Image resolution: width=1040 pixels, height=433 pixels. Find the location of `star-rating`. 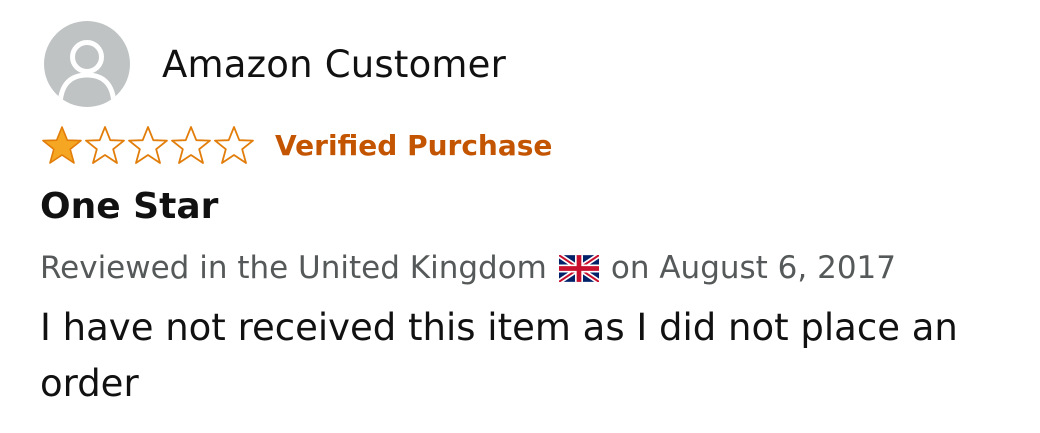

star-rating is located at coordinates (147, 145).